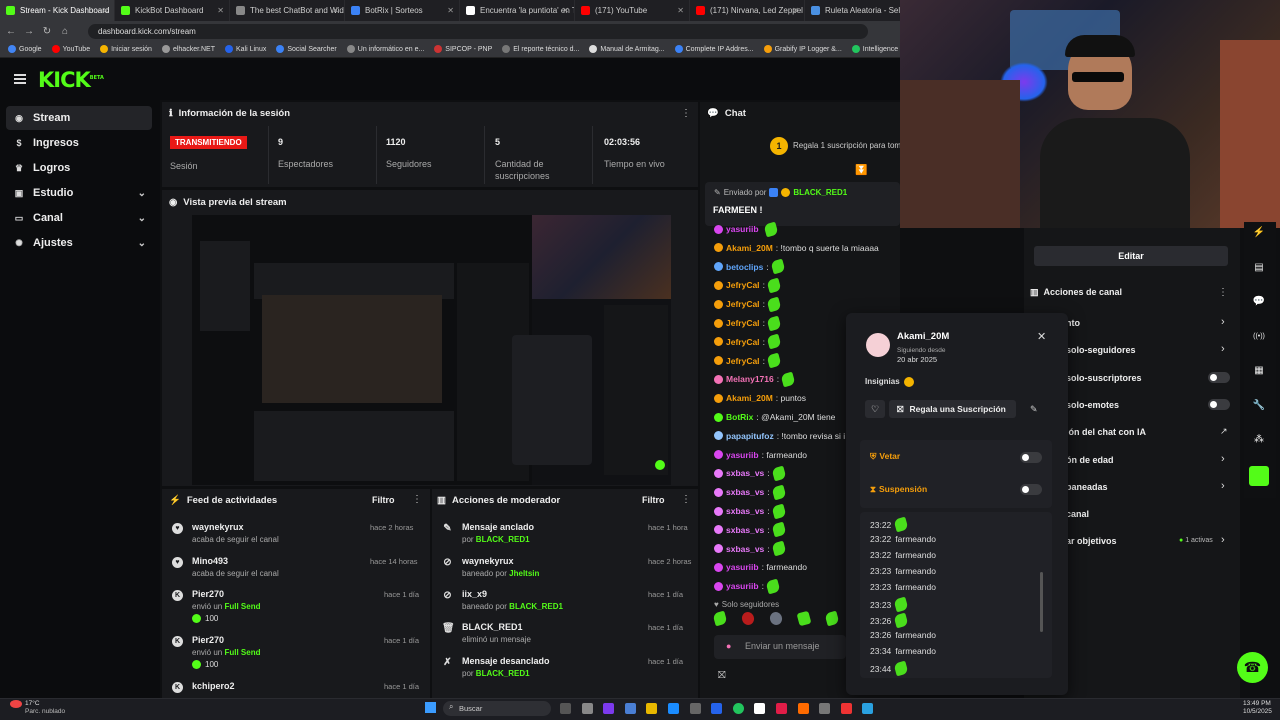  Describe the element at coordinates (739, 417) in the screenshot. I see `chat-username: BotRix` at that location.